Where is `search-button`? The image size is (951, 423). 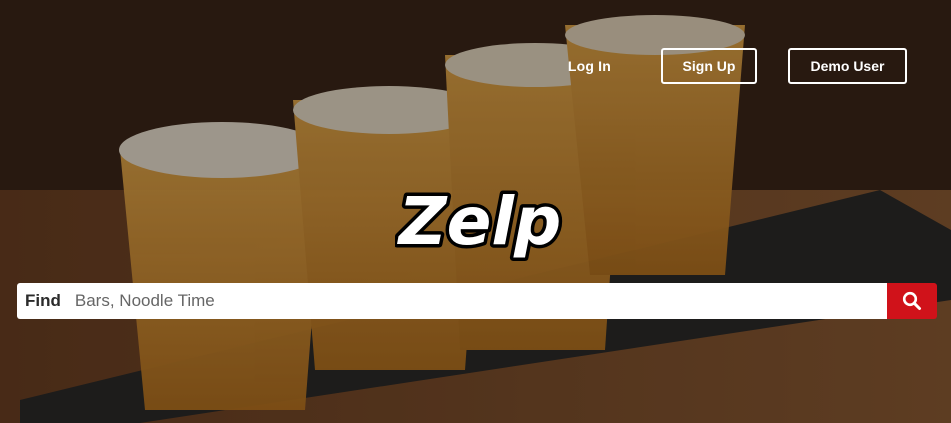 search-button is located at coordinates (912, 301).